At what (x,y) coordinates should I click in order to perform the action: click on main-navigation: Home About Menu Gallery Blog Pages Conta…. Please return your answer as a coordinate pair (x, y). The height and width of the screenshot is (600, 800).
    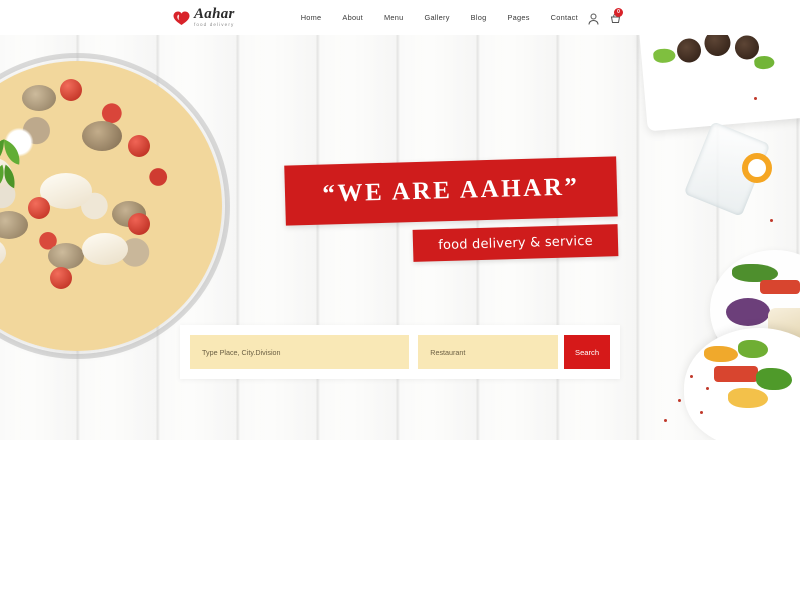
    Looking at the image, I should click on (439, 17).